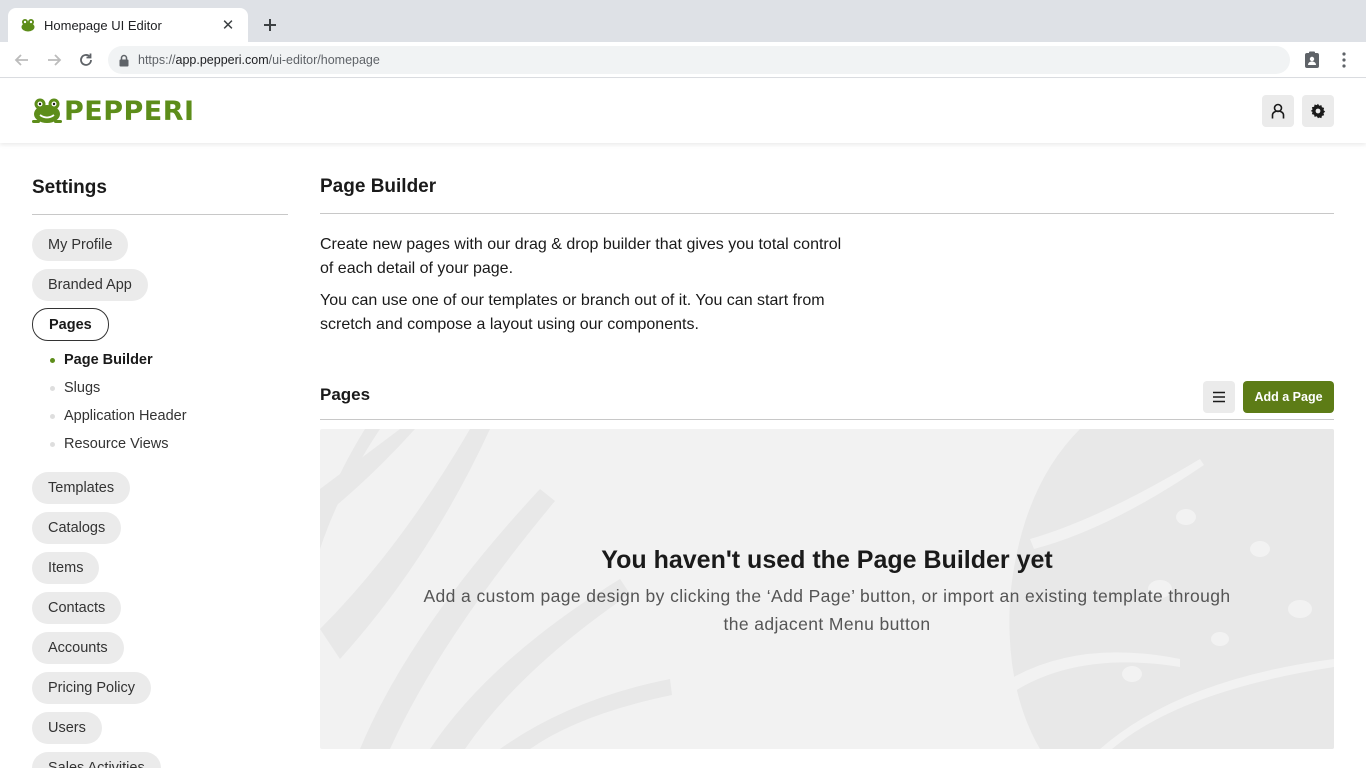  I want to click on sidebar-item-accounts: Accounts, so click(78, 648).